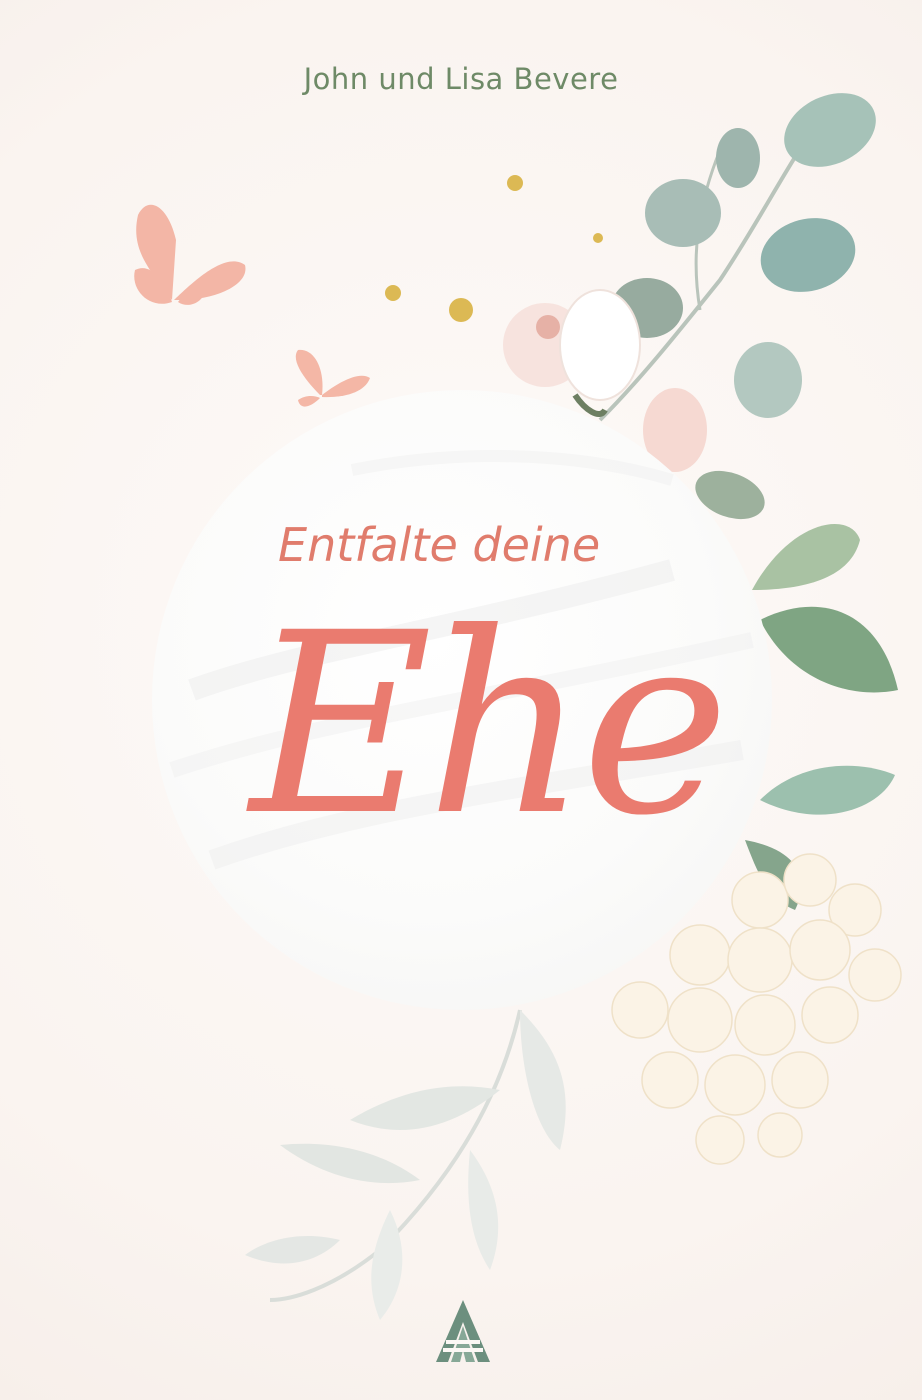 This screenshot has height=1400, width=922. Describe the element at coordinates (368, 545) in the screenshot. I see `subtitle-part-1: Entfalte` at that location.